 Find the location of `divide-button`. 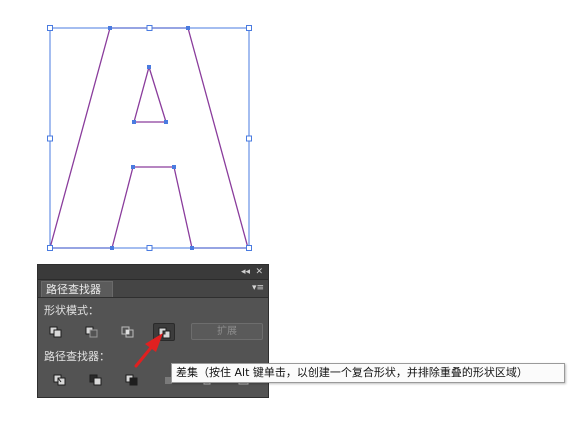

divide-button is located at coordinates (60, 380).